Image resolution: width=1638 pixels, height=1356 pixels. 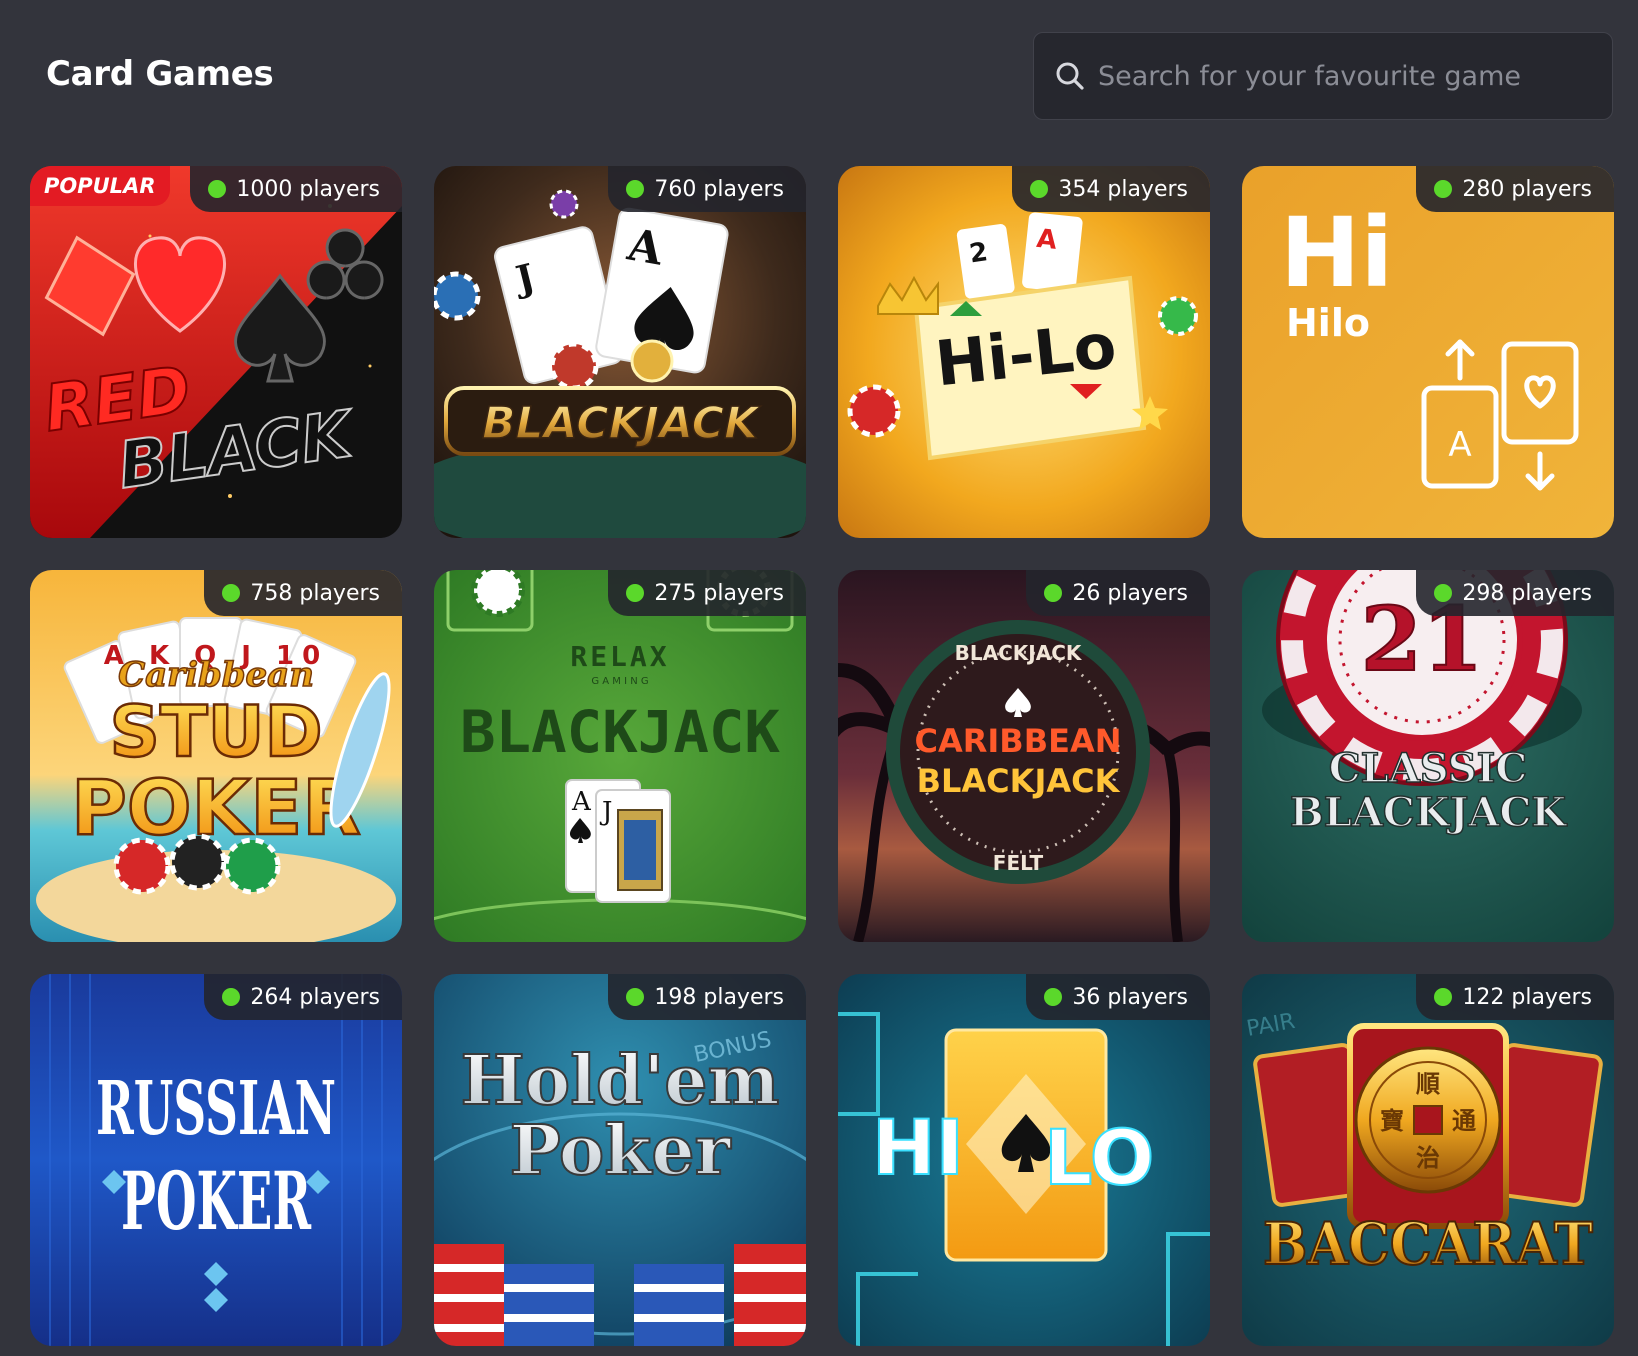 I want to click on game-card-hilo: Hi Hilo A 280 players, so click(x=1428, y=352).